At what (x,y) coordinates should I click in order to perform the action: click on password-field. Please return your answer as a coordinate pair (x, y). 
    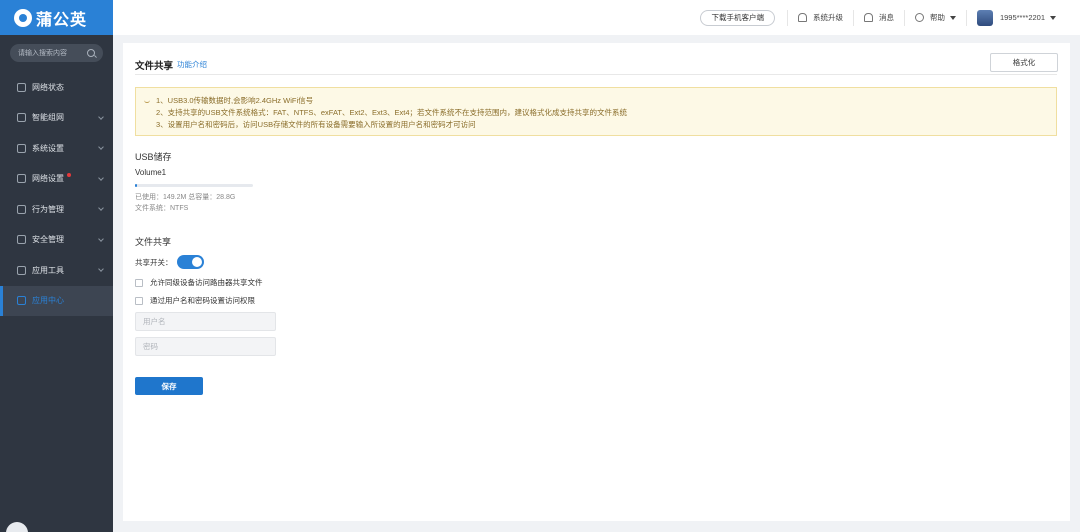
    Looking at the image, I should click on (205, 346).